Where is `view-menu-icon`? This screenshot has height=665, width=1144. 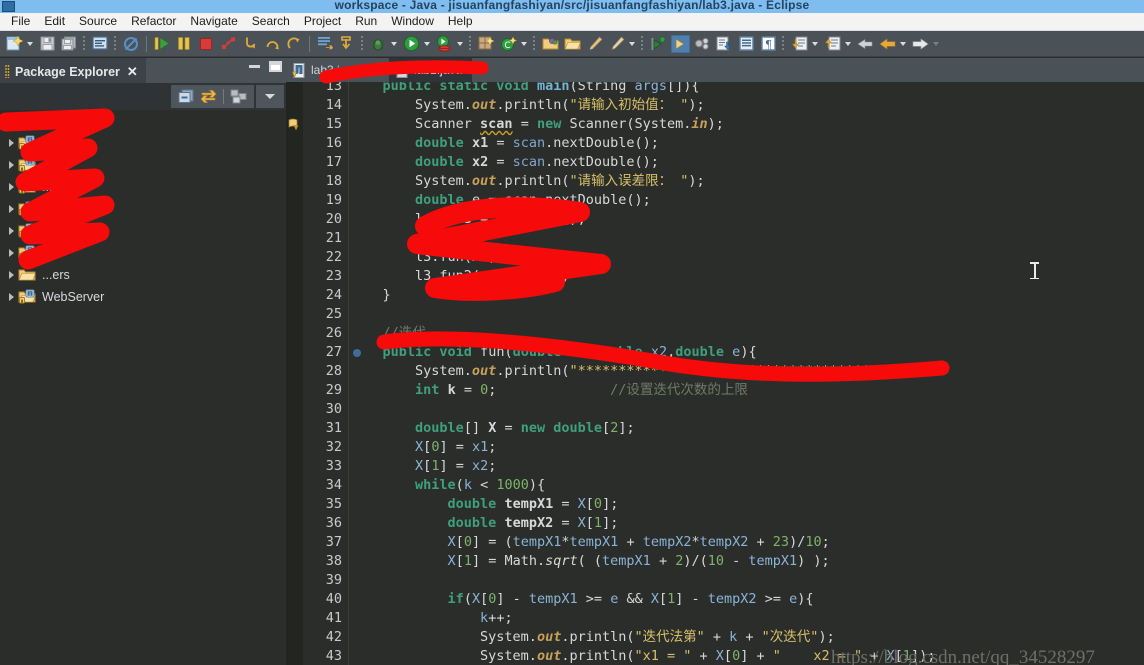
view-menu-icon is located at coordinates (239, 97).